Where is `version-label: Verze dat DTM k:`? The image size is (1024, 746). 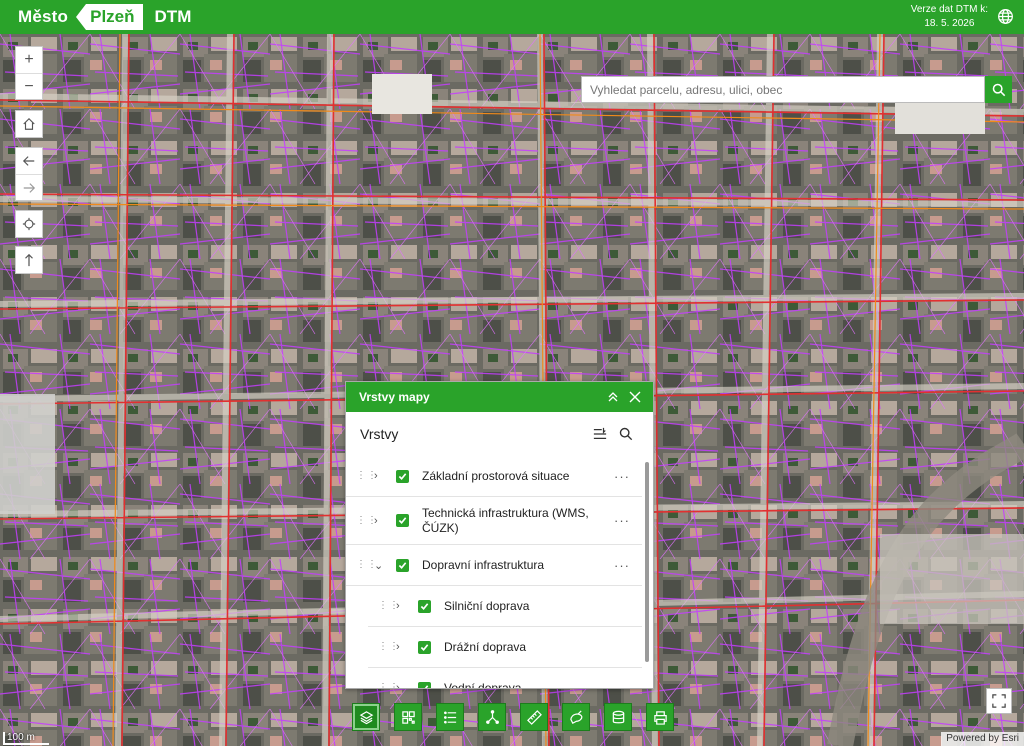 version-label: Verze dat DTM k: is located at coordinates (949, 9).